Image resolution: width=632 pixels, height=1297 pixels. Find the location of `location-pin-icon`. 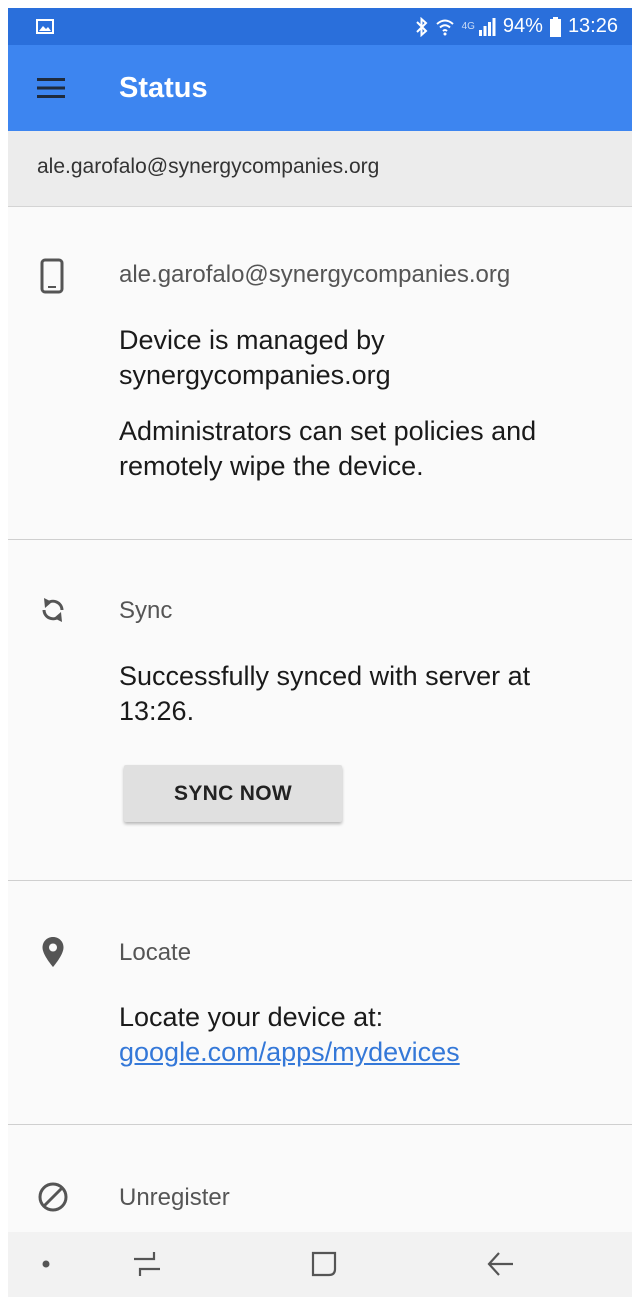

location-pin-icon is located at coordinates (53, 952).